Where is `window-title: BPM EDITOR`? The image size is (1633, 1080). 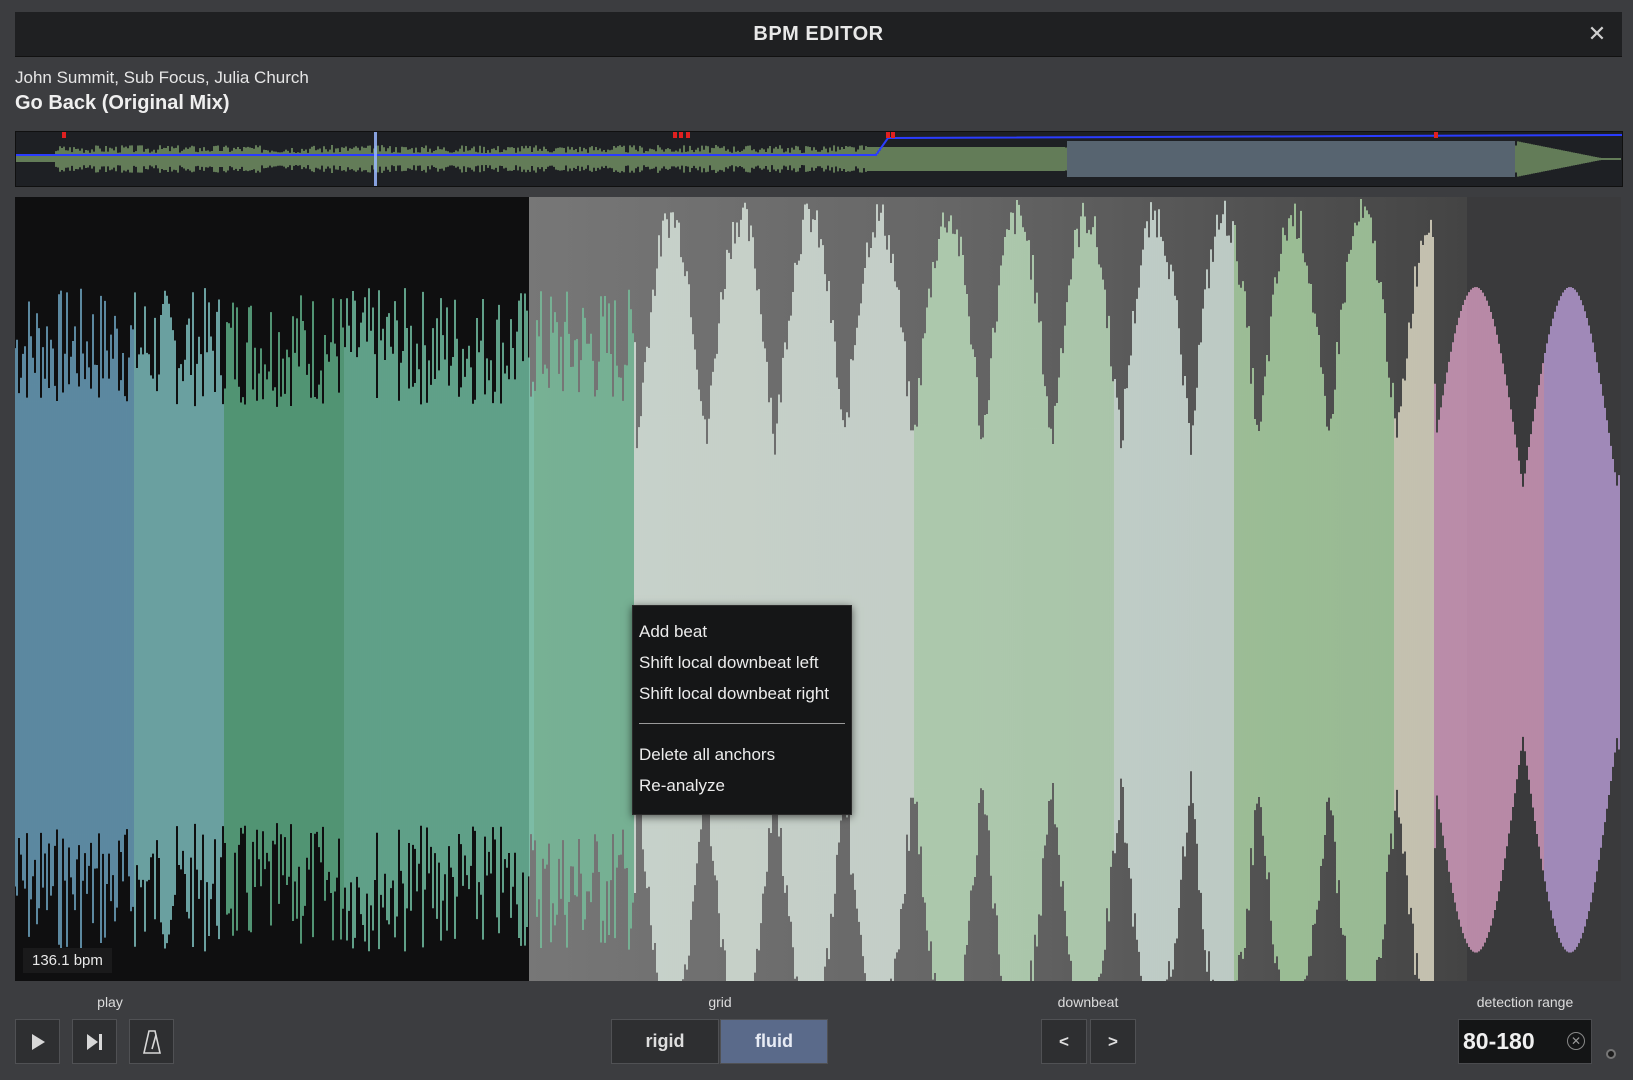 window-title: BPM EDITOR is located at coordinates (818, 33).